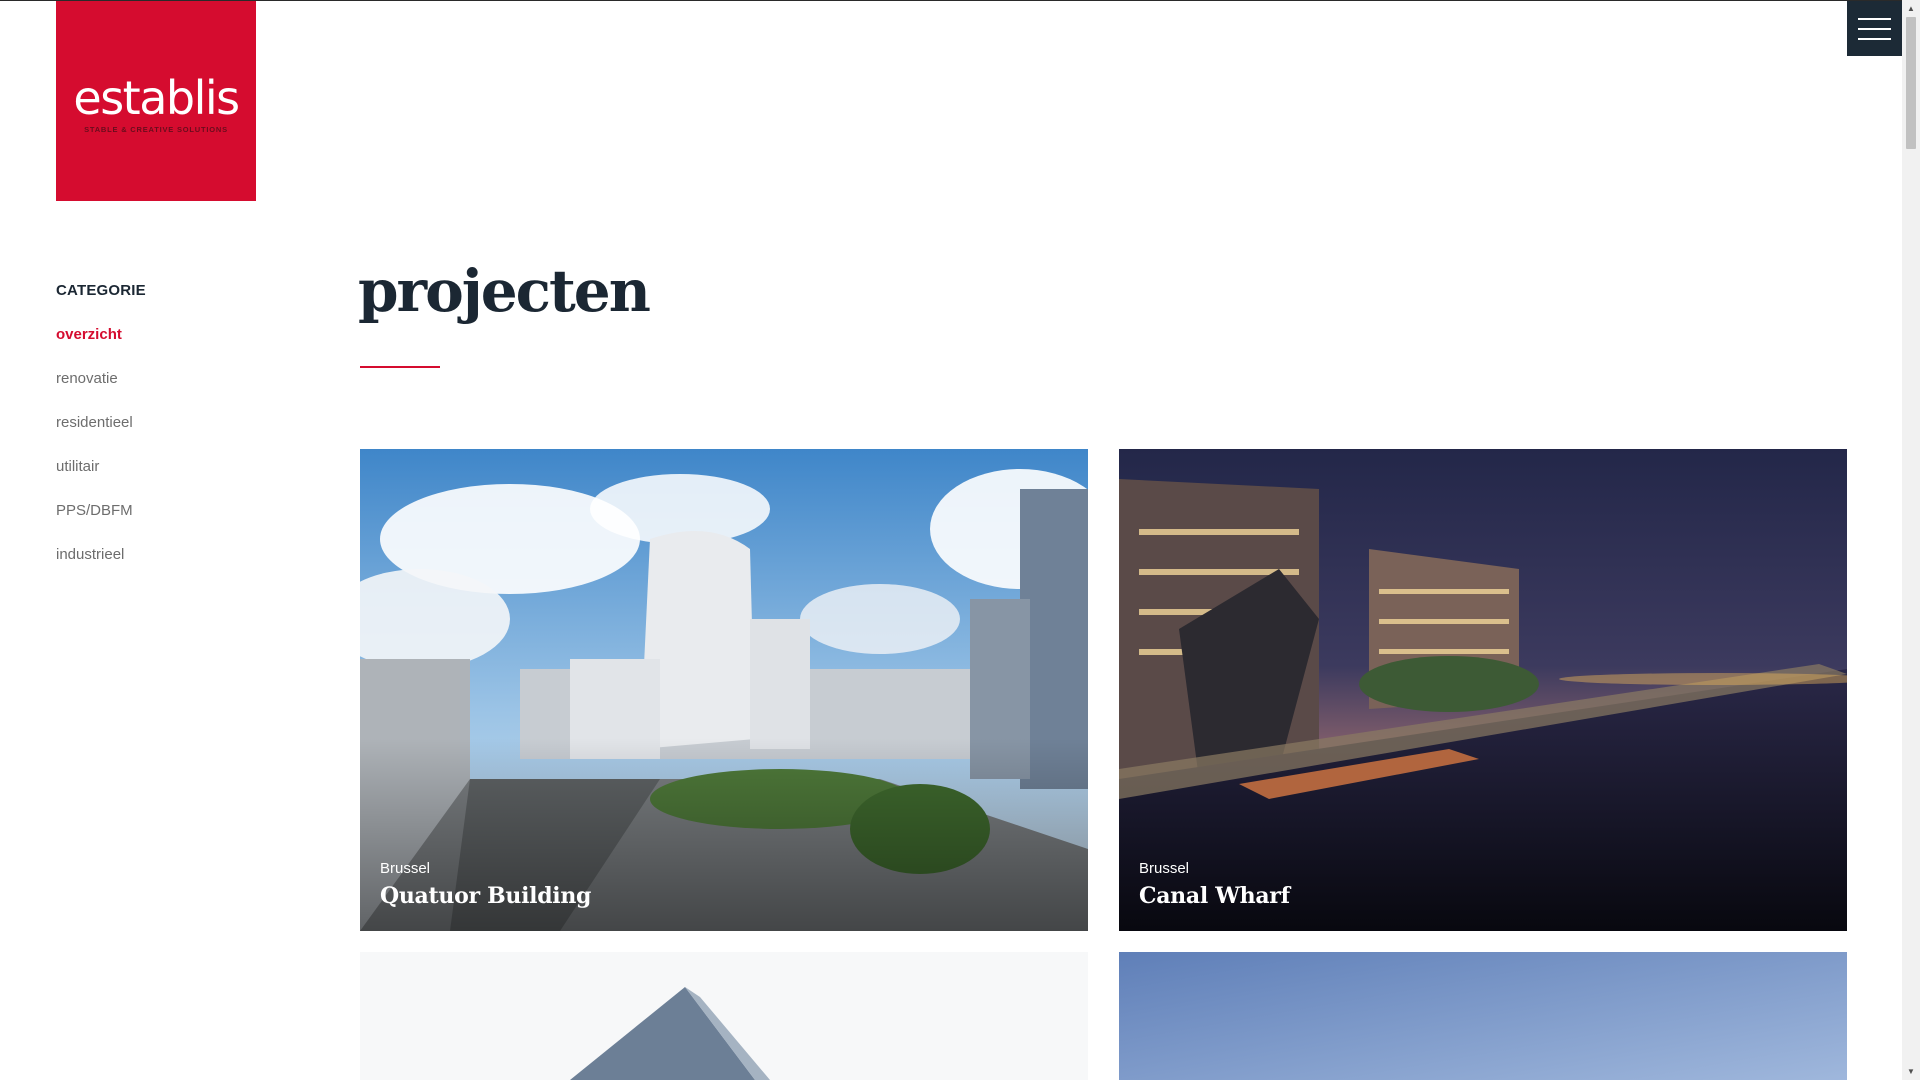 The height and width of the screenshot is (1080, 1920). Describe the element at coordinates (89, 334) in the screenshot. I see `category-link-overzicht: overzicht` at that location.